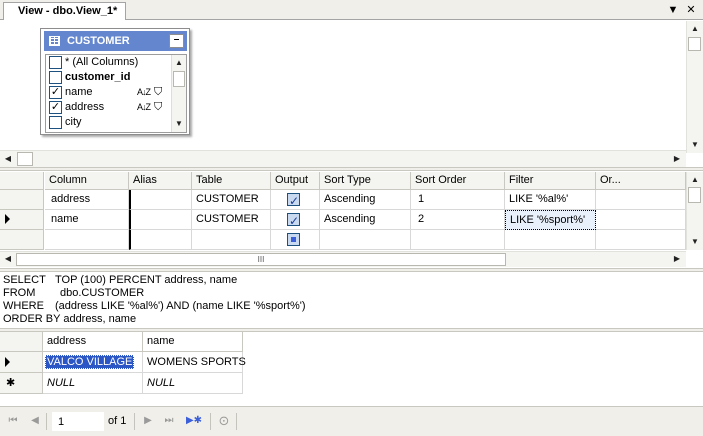 This screenshot has width=703, height=436. I want to click on criteria-cell-filter, so click(550, 240).